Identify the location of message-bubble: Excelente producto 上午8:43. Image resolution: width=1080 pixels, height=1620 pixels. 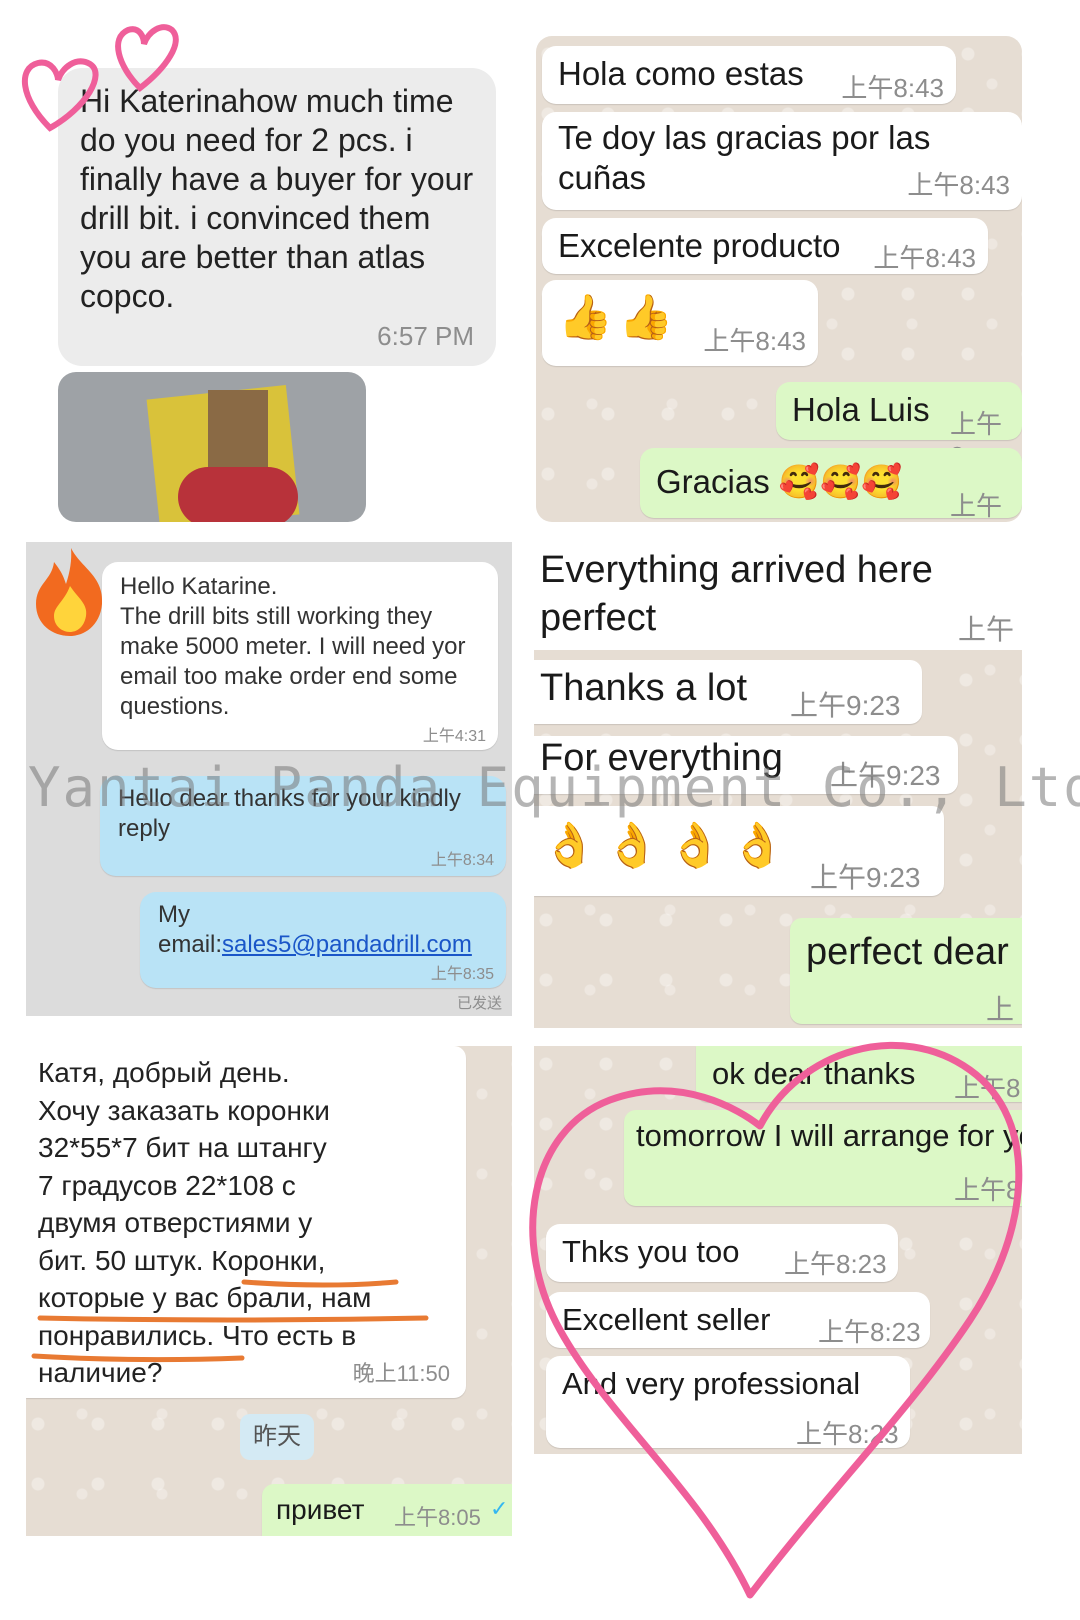
(765, 246).